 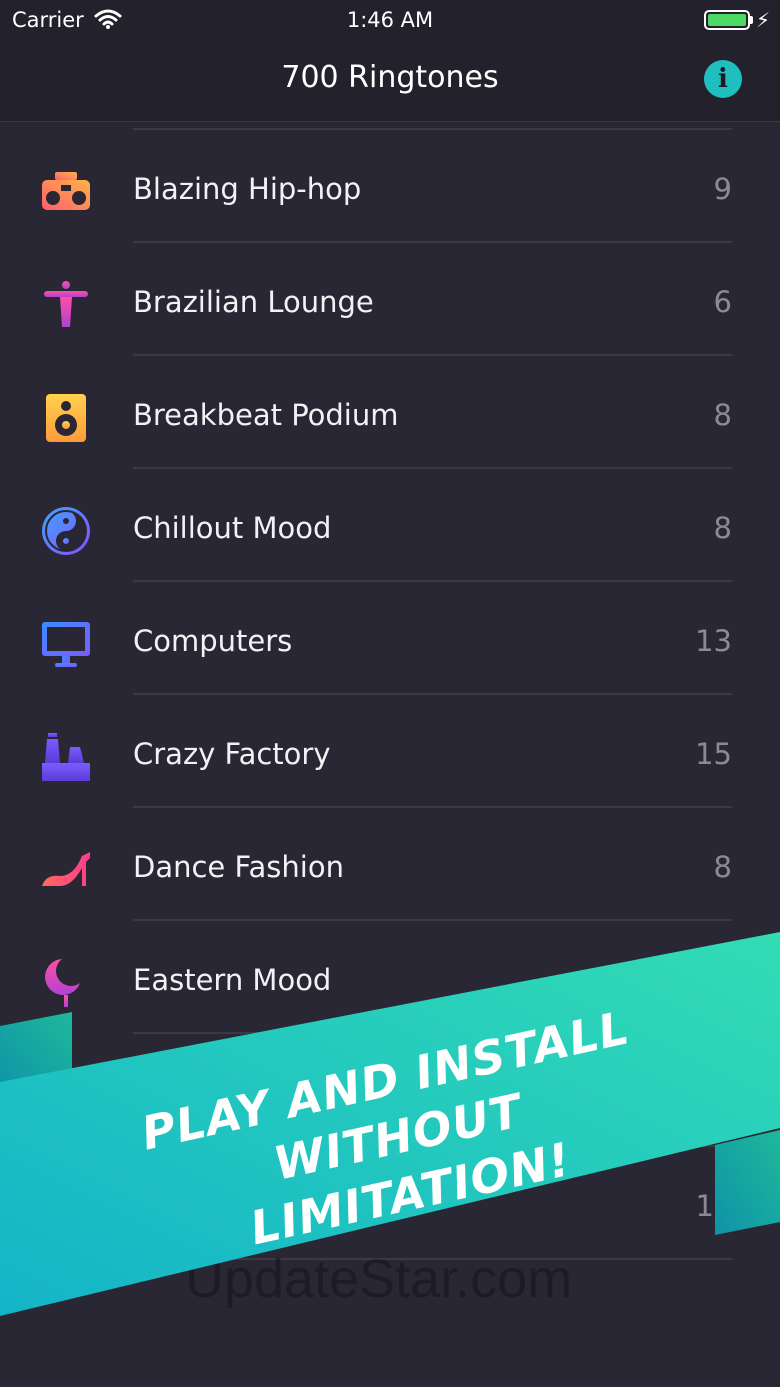 What do you see at coordinates (238, 867) in the screenshot?
I see `list-item-label: Dance Fashion` at bounding box center [238, 867].